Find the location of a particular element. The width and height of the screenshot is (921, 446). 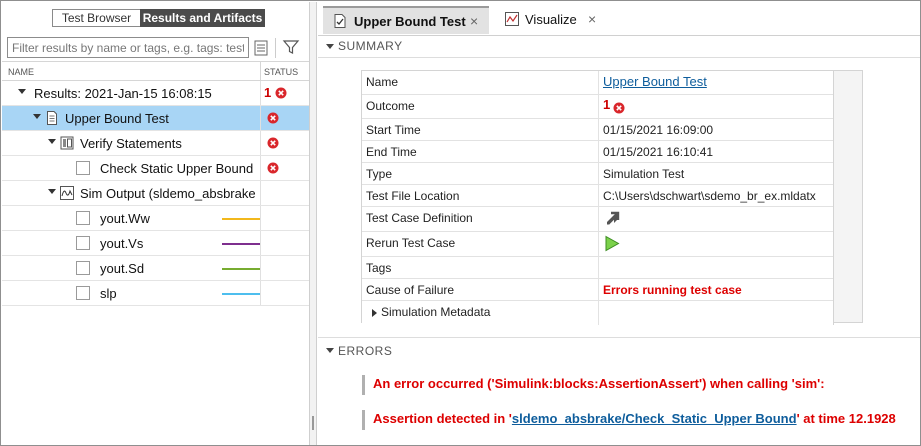

summary-row-name: Name Upper Bound Test is located at coordinates (597, 83).